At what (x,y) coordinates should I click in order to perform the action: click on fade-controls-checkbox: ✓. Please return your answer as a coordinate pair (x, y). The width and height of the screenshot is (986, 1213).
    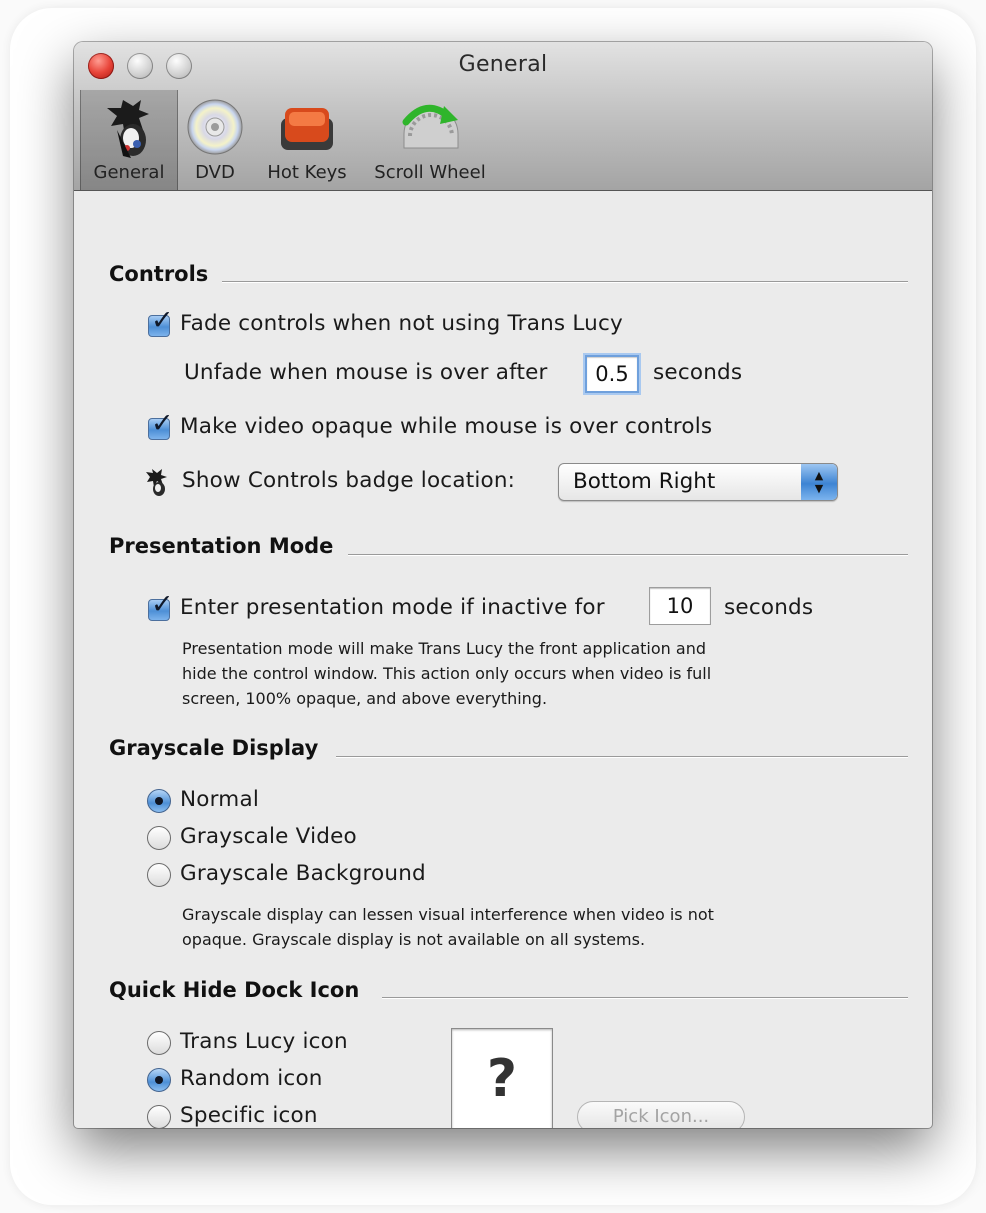
    Looking at the image, I should click on (161, 322).